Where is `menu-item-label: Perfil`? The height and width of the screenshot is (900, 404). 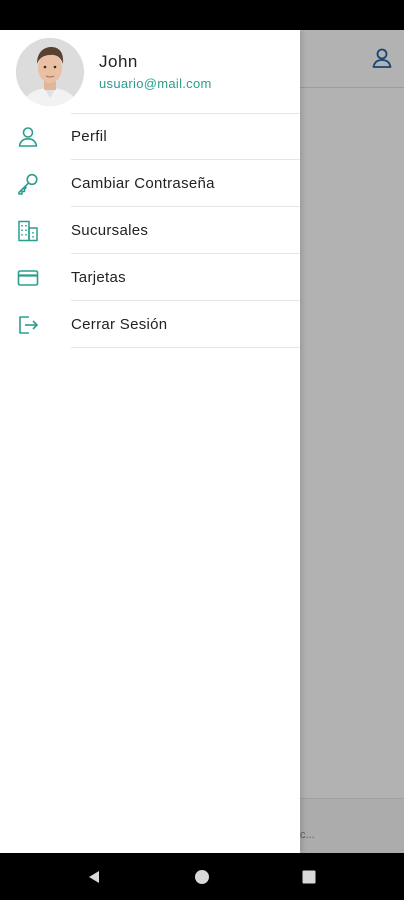
menu-item-label: Perfil is located at coordinates (89, 136).